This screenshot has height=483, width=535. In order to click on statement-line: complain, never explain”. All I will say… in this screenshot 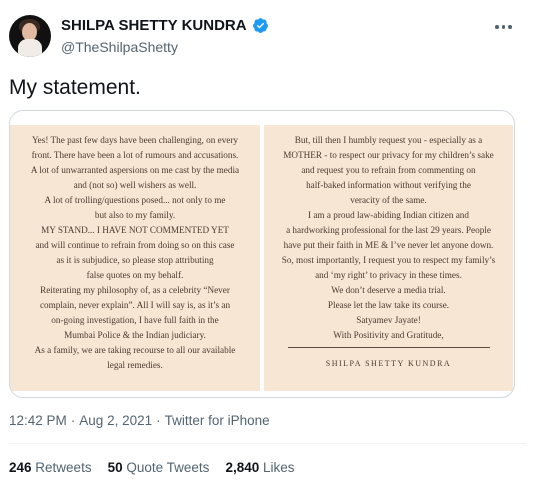, I will do `click(135, 305)`.